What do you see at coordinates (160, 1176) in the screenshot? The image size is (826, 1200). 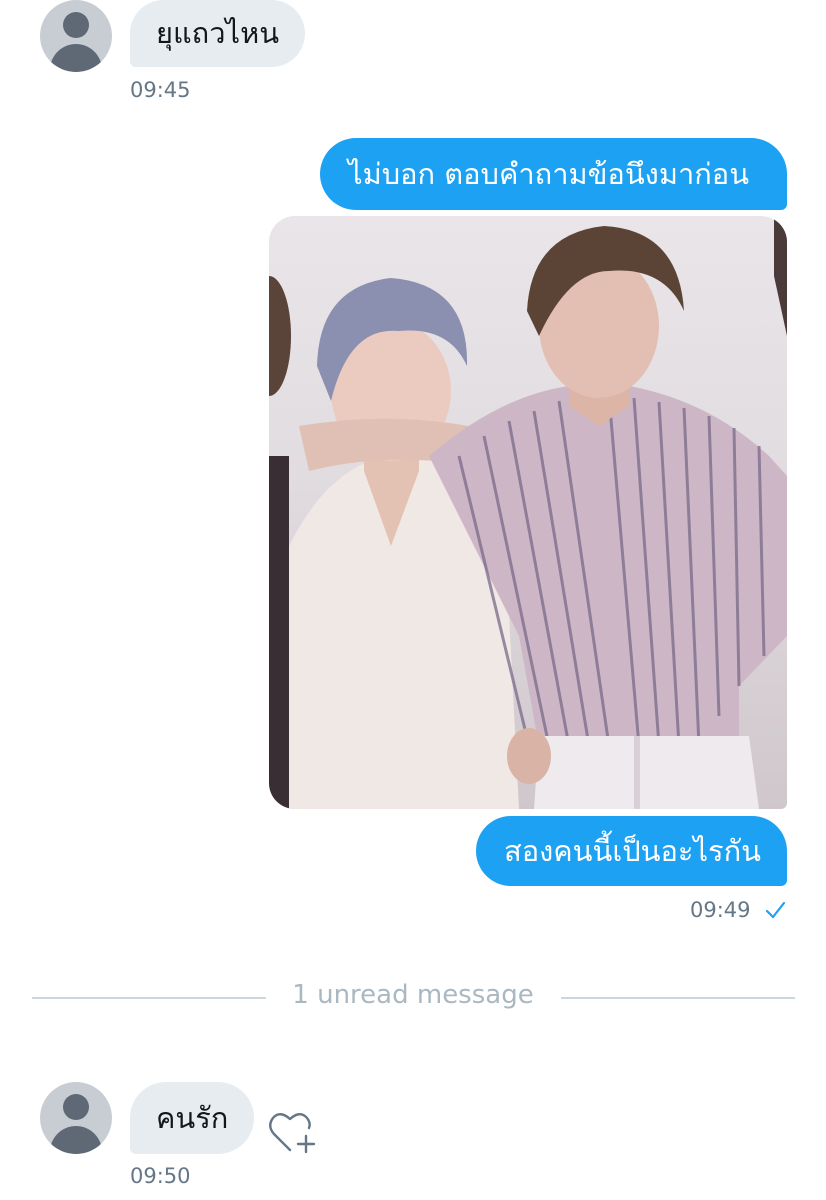 I see `message-timestamp: 09:50` at bounding box center [160, 1176].